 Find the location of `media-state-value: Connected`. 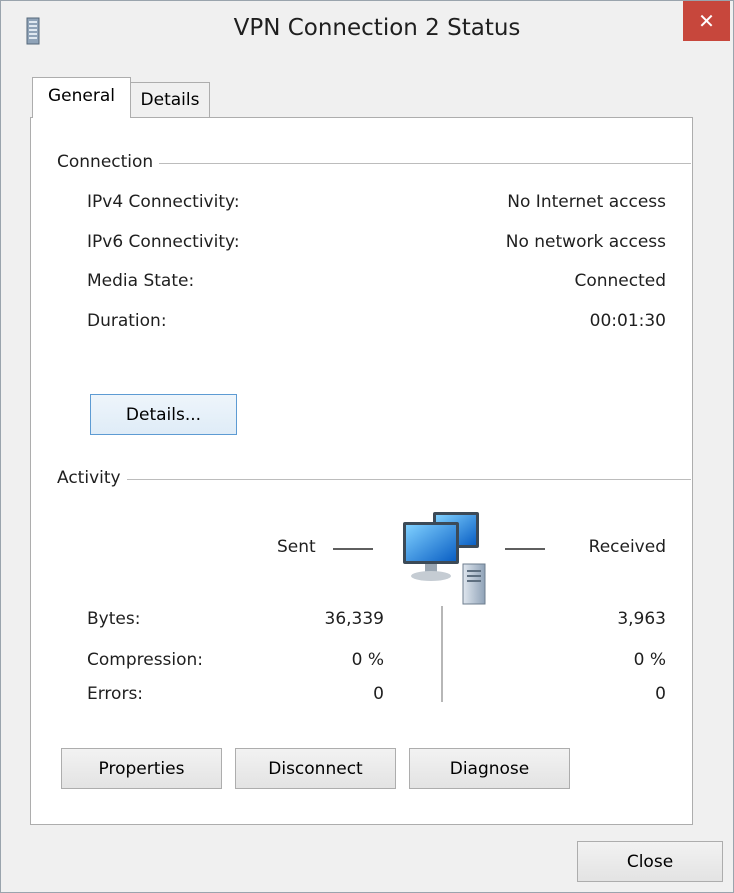

media-state-value: Connected is located at coordinates (620, 281).